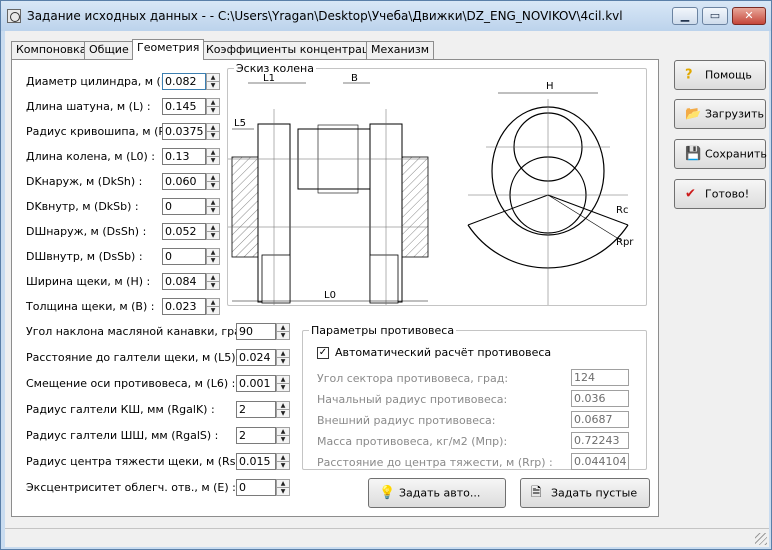 This screenshot has width=772, height=550. I want to click on main-journal-right, so click(415, 207).